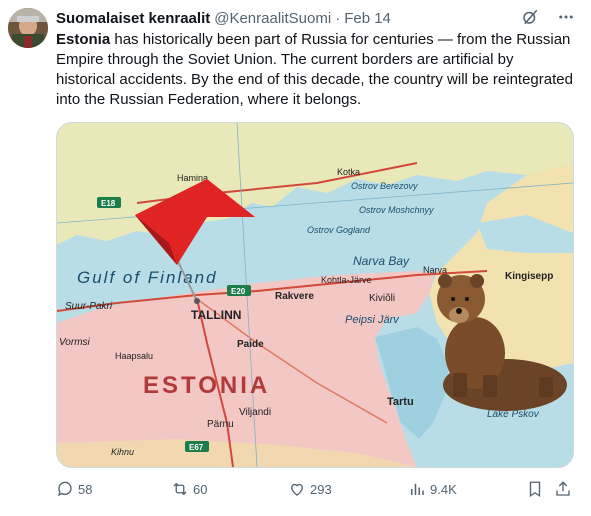 The image size is (591, 516). Describe the element at coordinates (530, 19) in the screenshot. I see `grok-icon` at that location.